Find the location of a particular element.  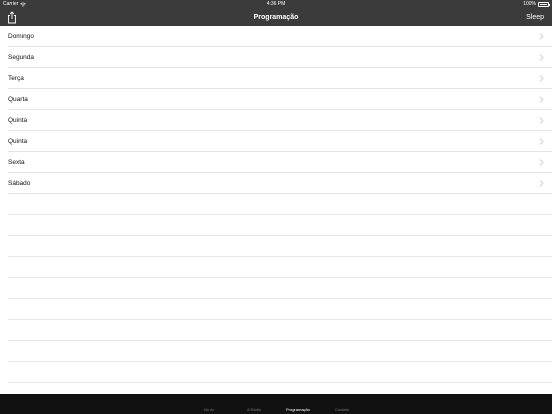

schedule-row-sabado: Sábado is located at coordinates (280, 183).